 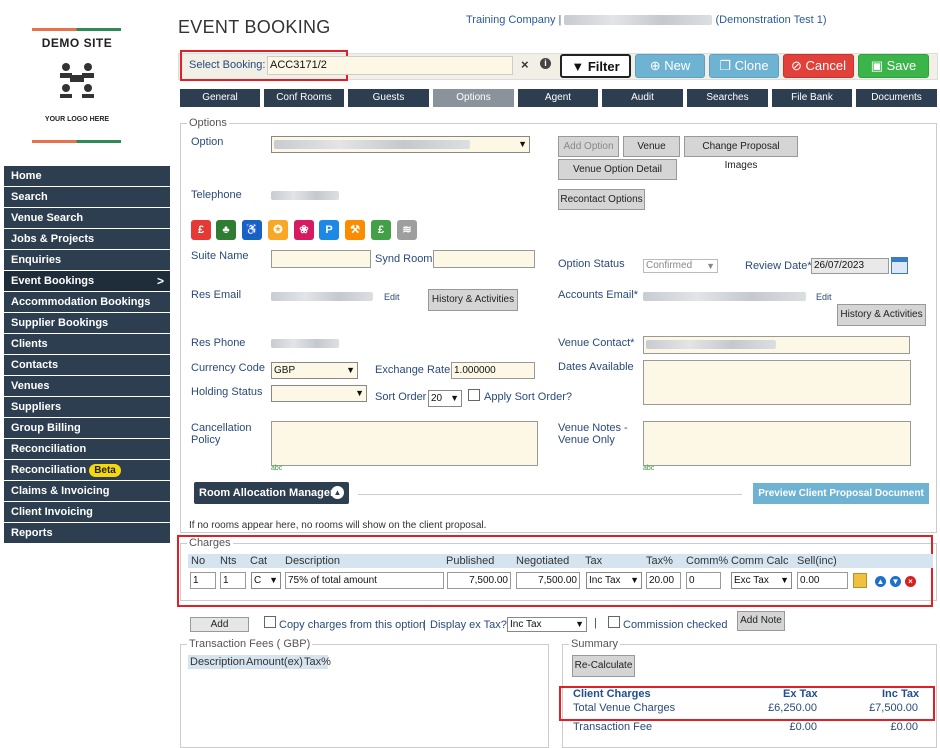 I want to click on add-note-button: Add Note, so click(x=761, y=621).